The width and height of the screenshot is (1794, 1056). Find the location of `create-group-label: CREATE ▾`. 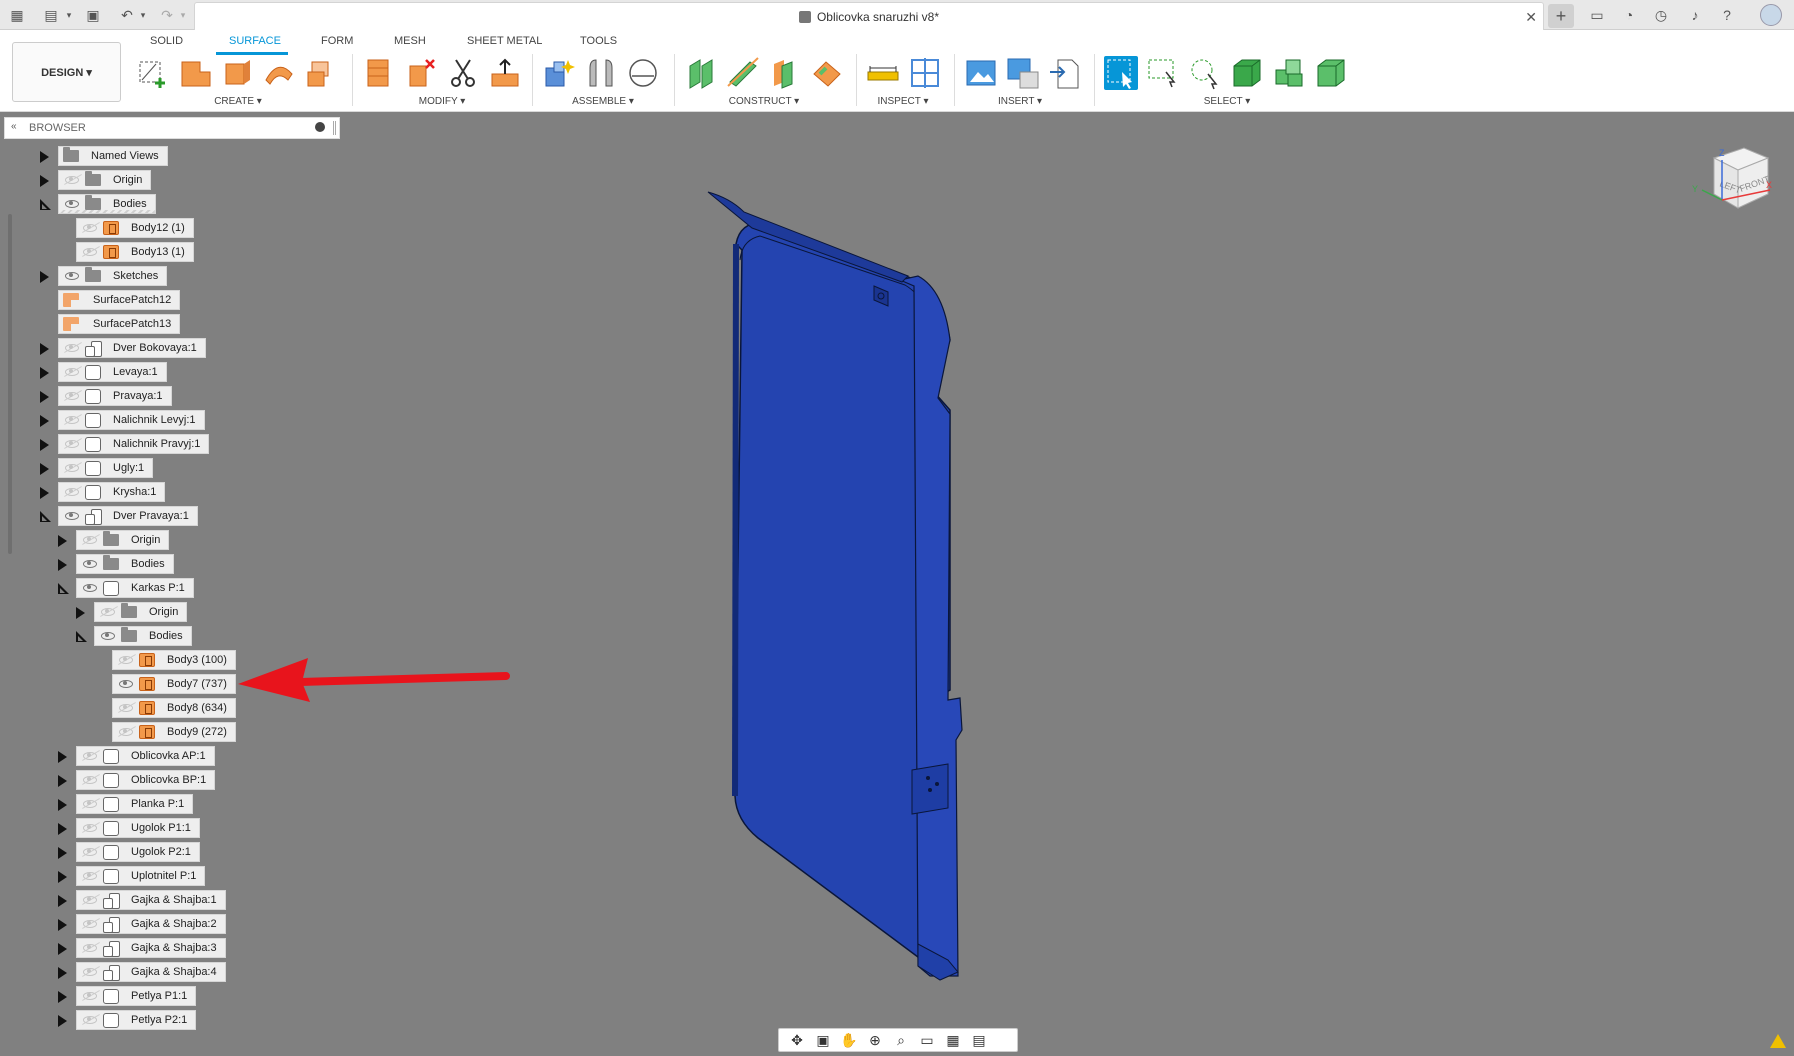

create-group-label: CREATE ▾ is located at coordinates (238, 101).